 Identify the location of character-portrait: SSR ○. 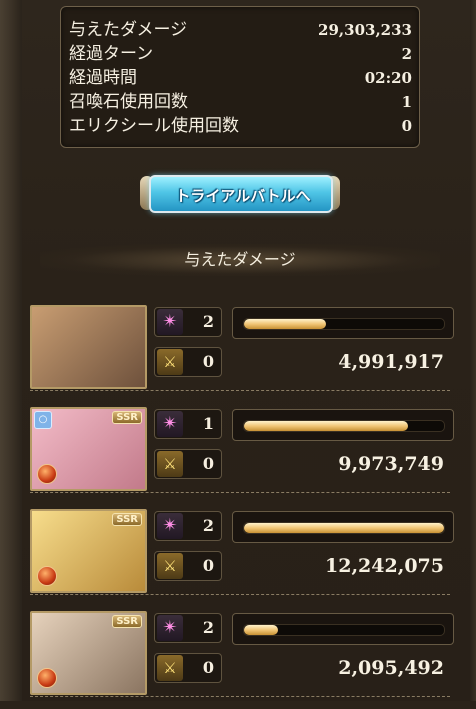
(88, 449).